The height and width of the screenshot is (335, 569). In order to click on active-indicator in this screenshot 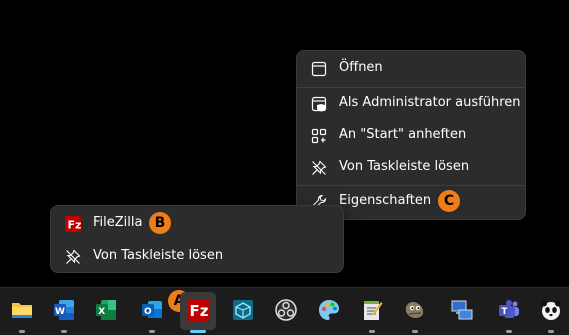, I will do `click(198, 331)`.